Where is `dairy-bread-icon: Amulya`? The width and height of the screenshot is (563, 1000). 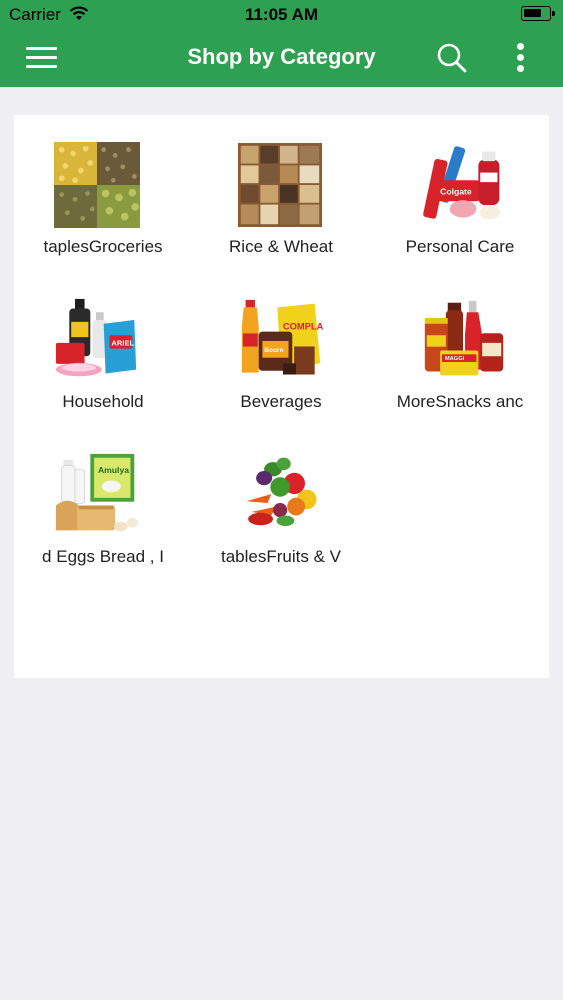 dairy-bread-icon: Amulya is located at coordinates (97, 492).